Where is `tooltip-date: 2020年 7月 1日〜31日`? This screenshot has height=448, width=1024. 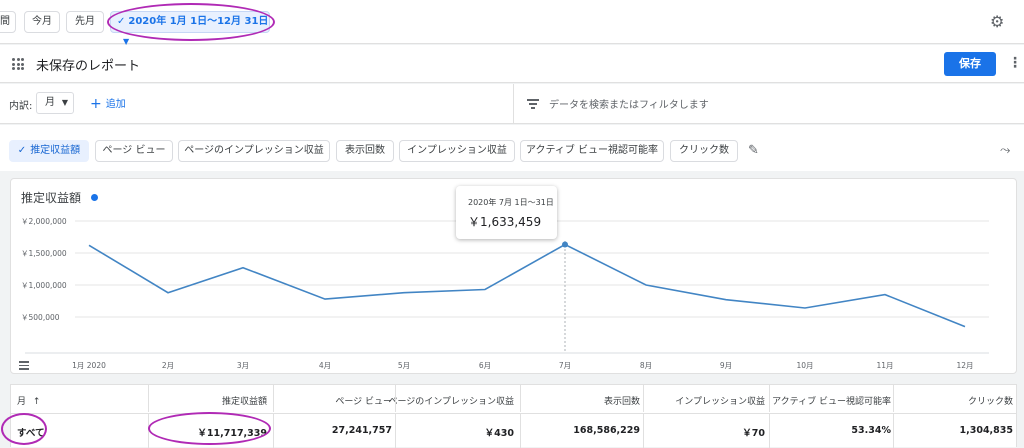
tooltip-date: 2020年 7月 1日〜31日 is located at coordinates (511, 202).